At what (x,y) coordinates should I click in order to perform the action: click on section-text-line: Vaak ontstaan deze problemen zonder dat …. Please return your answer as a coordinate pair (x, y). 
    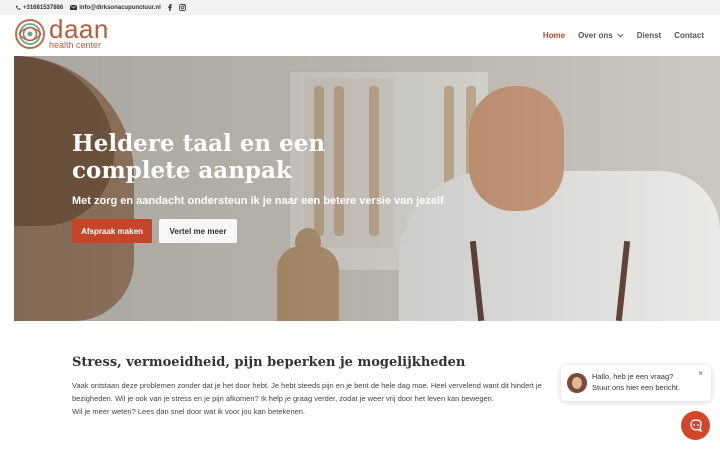
    Looking at the image, I should click on (307, 385).